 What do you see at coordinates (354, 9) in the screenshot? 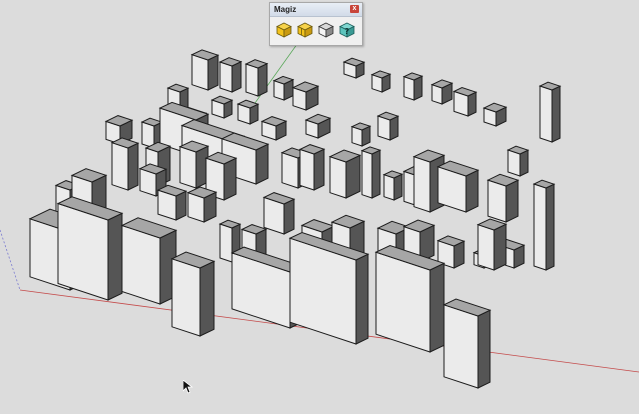
I see `close-button: x` at bounding box center [354, 9].